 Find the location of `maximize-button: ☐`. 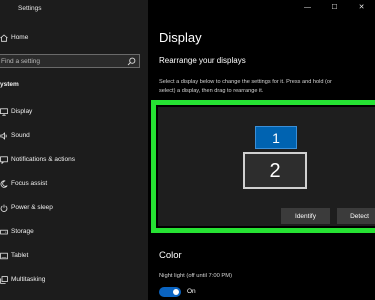

maximize-button: ☐ is located at coordinates (334, 7).